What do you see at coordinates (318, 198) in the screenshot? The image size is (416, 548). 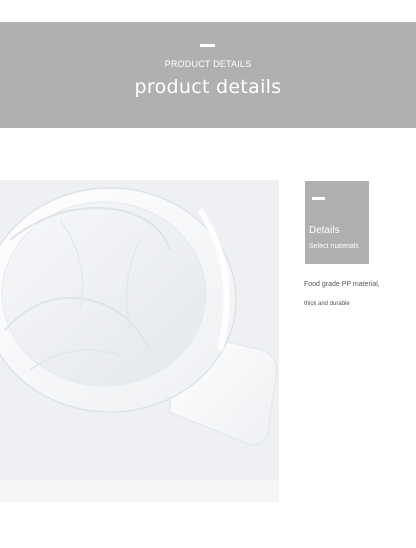 I see `card-dash-decoration` at bounding box center [318, 198].